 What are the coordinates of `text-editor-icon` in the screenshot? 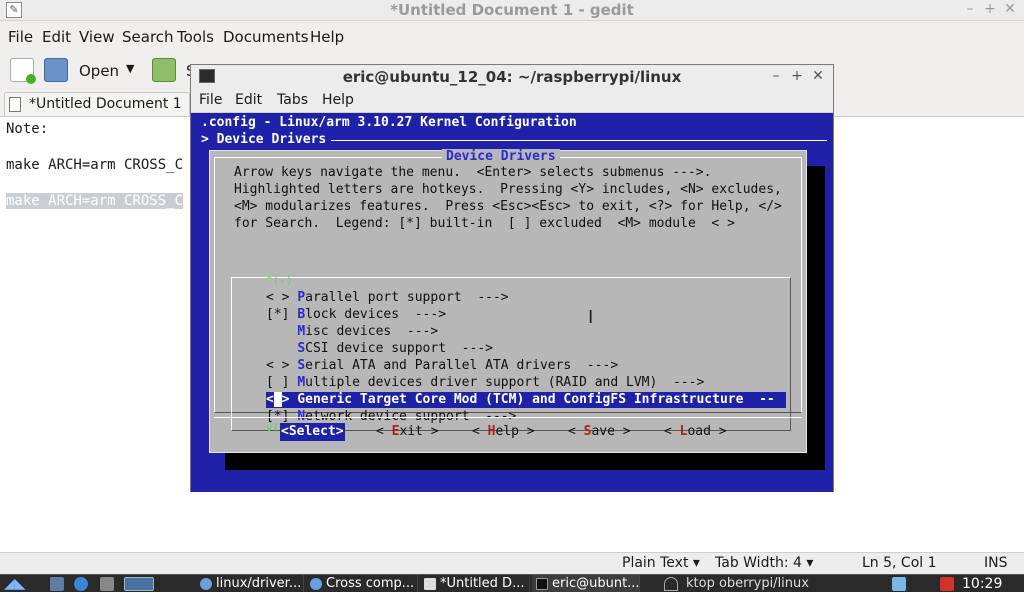 It's located at (430, 584).